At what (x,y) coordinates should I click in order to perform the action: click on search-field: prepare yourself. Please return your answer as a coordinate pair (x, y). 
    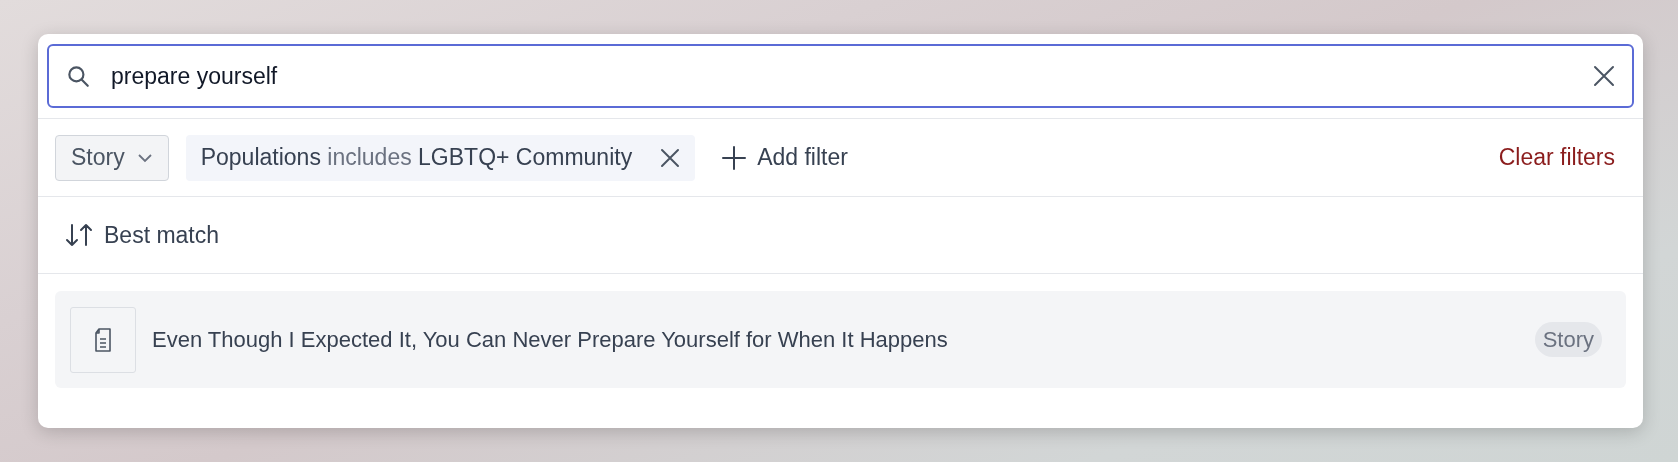
    Looking at the image, I should click on (840, 76).